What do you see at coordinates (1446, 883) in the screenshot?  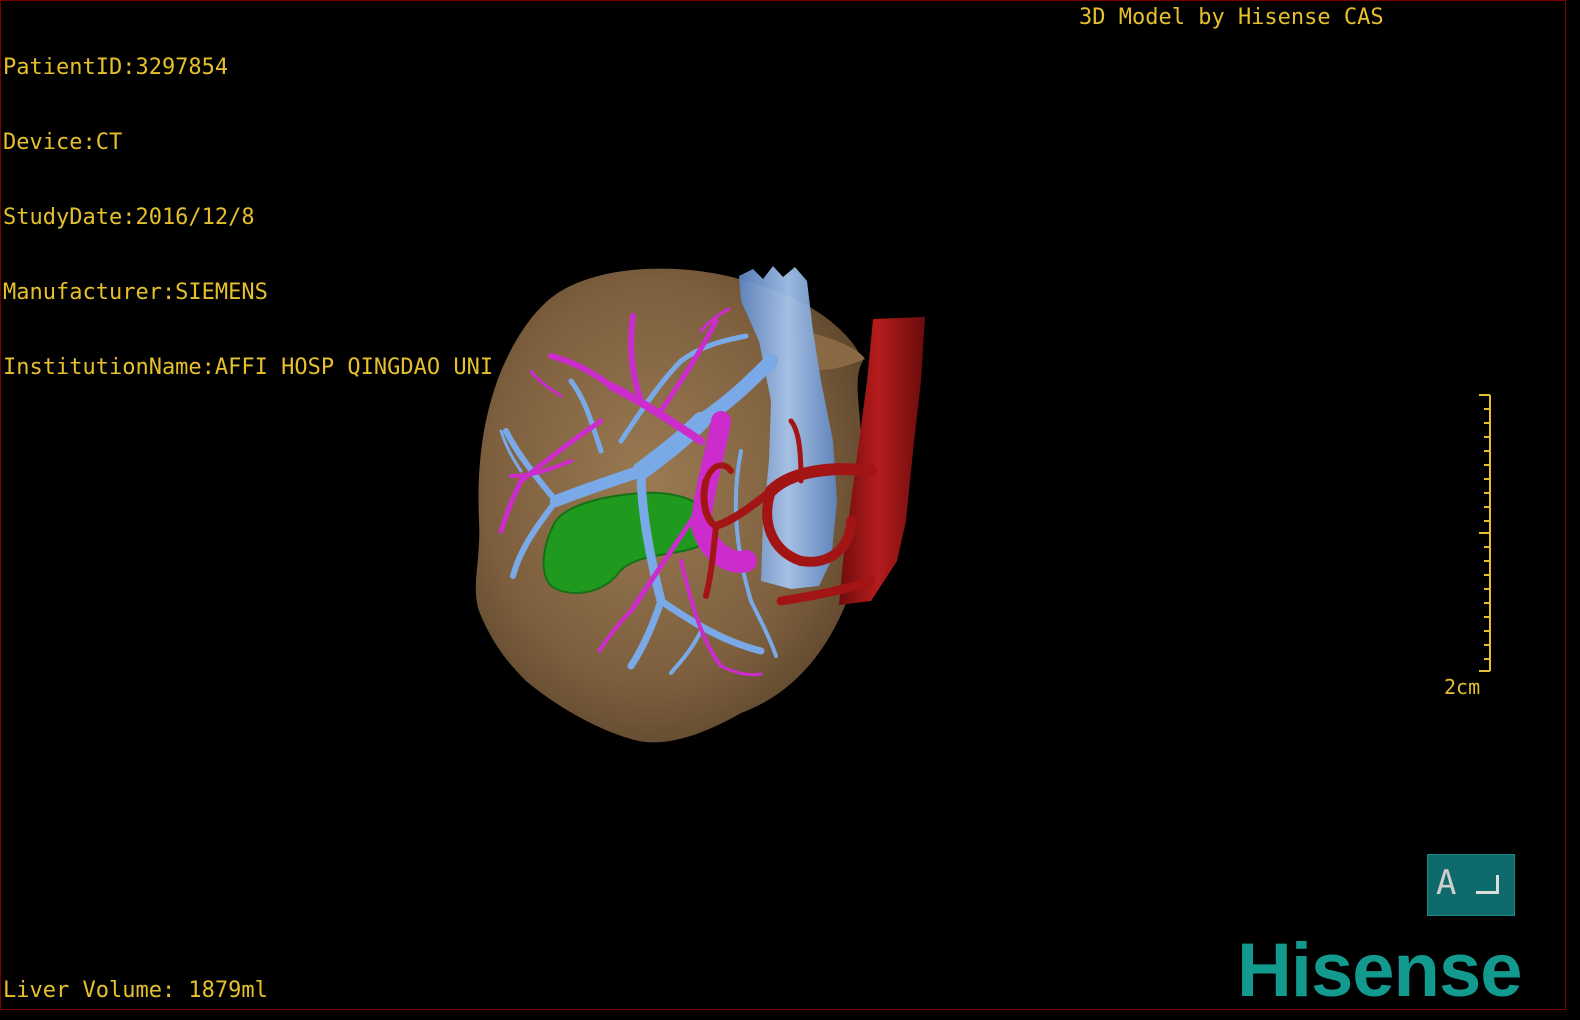 I see `orientation-letter: A` at bounding box center [1446, 883].